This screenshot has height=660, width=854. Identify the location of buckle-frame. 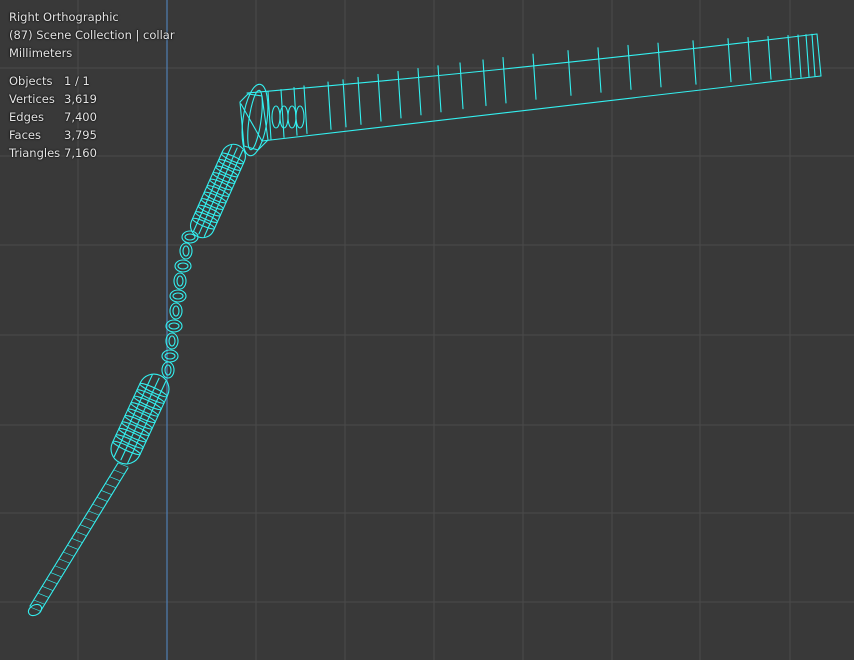
(254, 122).